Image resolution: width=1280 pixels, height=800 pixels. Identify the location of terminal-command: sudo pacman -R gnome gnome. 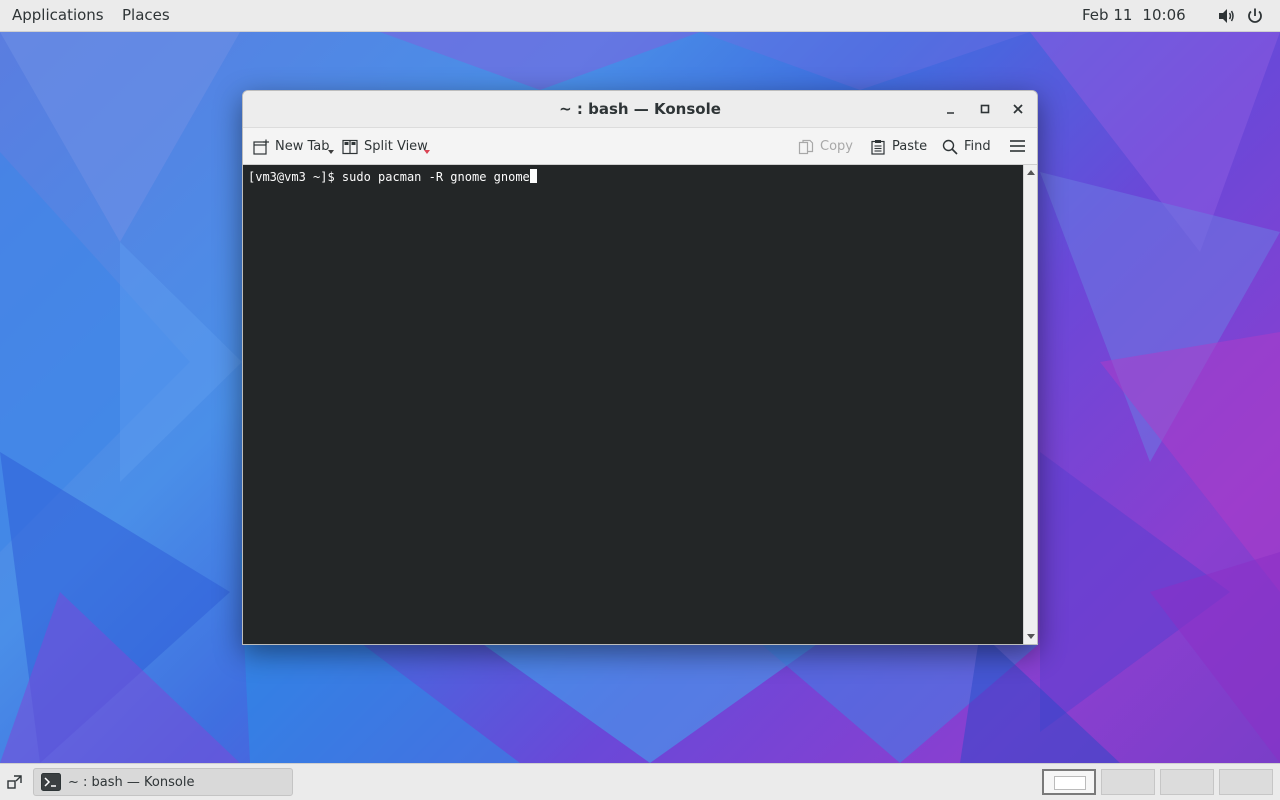
(435, 177).